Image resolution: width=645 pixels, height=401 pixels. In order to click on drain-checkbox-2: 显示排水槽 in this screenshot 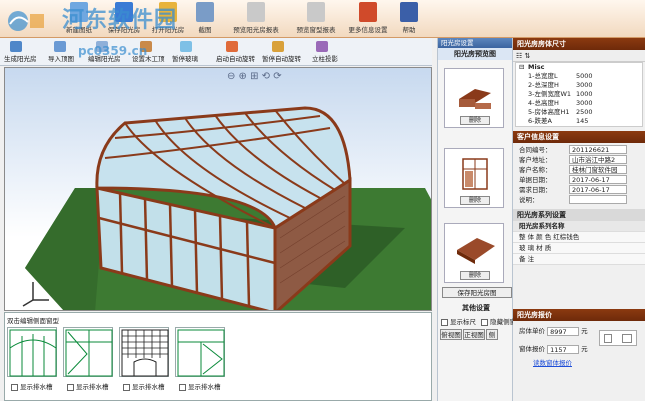, I will do `click(88, 386)`.